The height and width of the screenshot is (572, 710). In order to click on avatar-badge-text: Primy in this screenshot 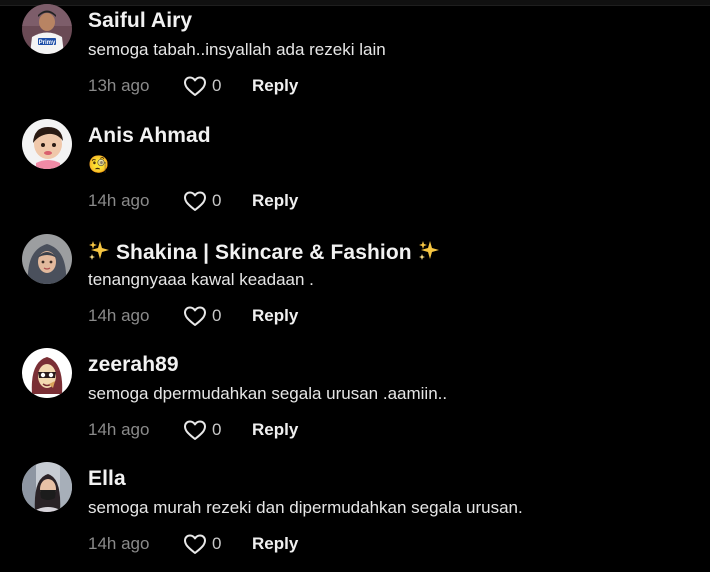, I will do `click(47, 43)`.